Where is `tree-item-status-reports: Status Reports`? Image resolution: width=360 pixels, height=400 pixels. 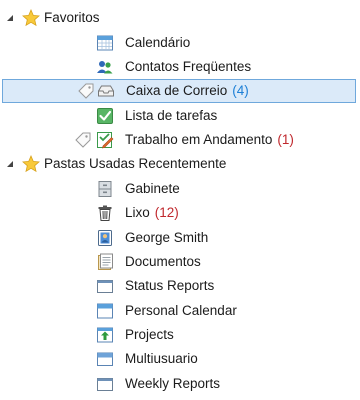 tree-item-status-reports: Status Reports is located at coordinates (180, 286).